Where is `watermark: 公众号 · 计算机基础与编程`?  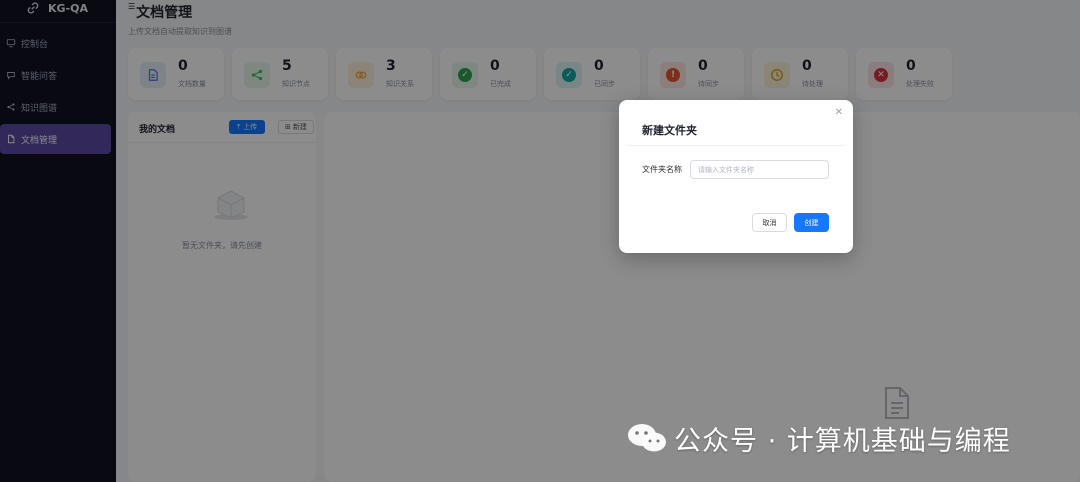
watermark: 公众号 · 计算机基础与编程 is located at coordinates (818, 438).